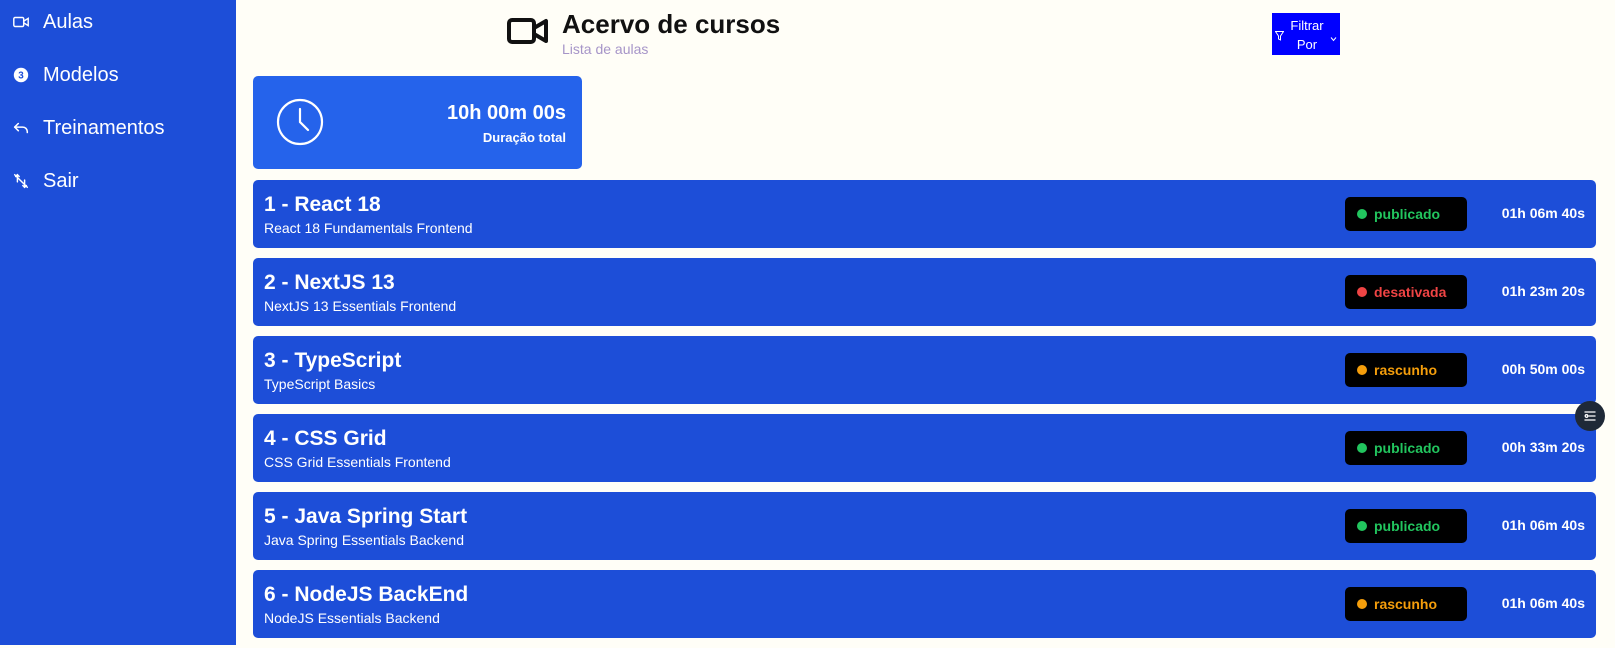 This screenshot has width=1615, height=648. I want to click on sidebar-item-label: Sair, so click(61, 181).